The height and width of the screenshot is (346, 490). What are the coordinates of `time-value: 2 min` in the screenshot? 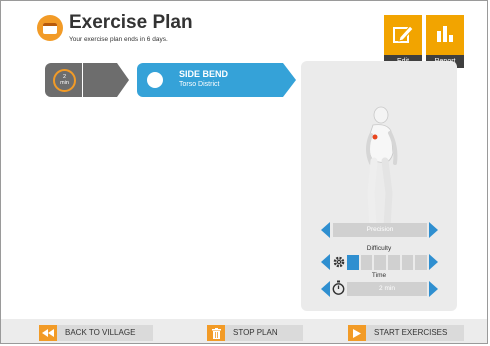 It's located at (387, 289).